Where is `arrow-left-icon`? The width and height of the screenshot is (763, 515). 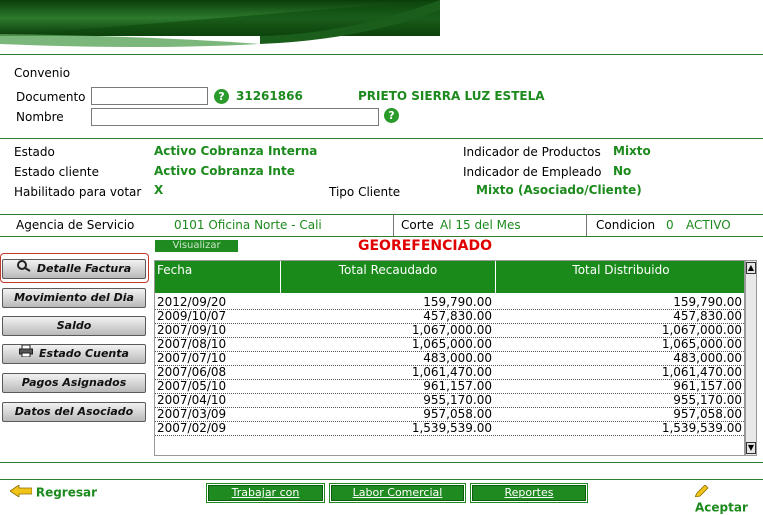
arrow-left-icon is located at coordinates (21, 492).